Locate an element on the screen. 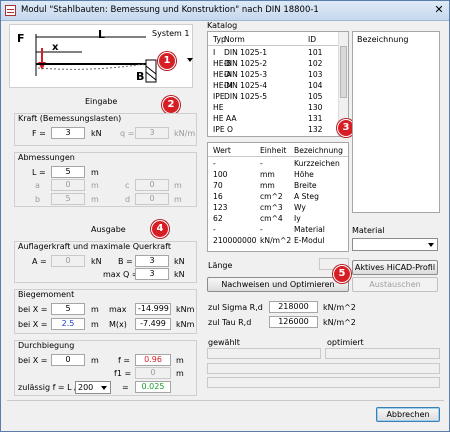 Image resolution: width=450 pixels, height=432 pixels. q-label: q = is located at coordinates (127, 133).